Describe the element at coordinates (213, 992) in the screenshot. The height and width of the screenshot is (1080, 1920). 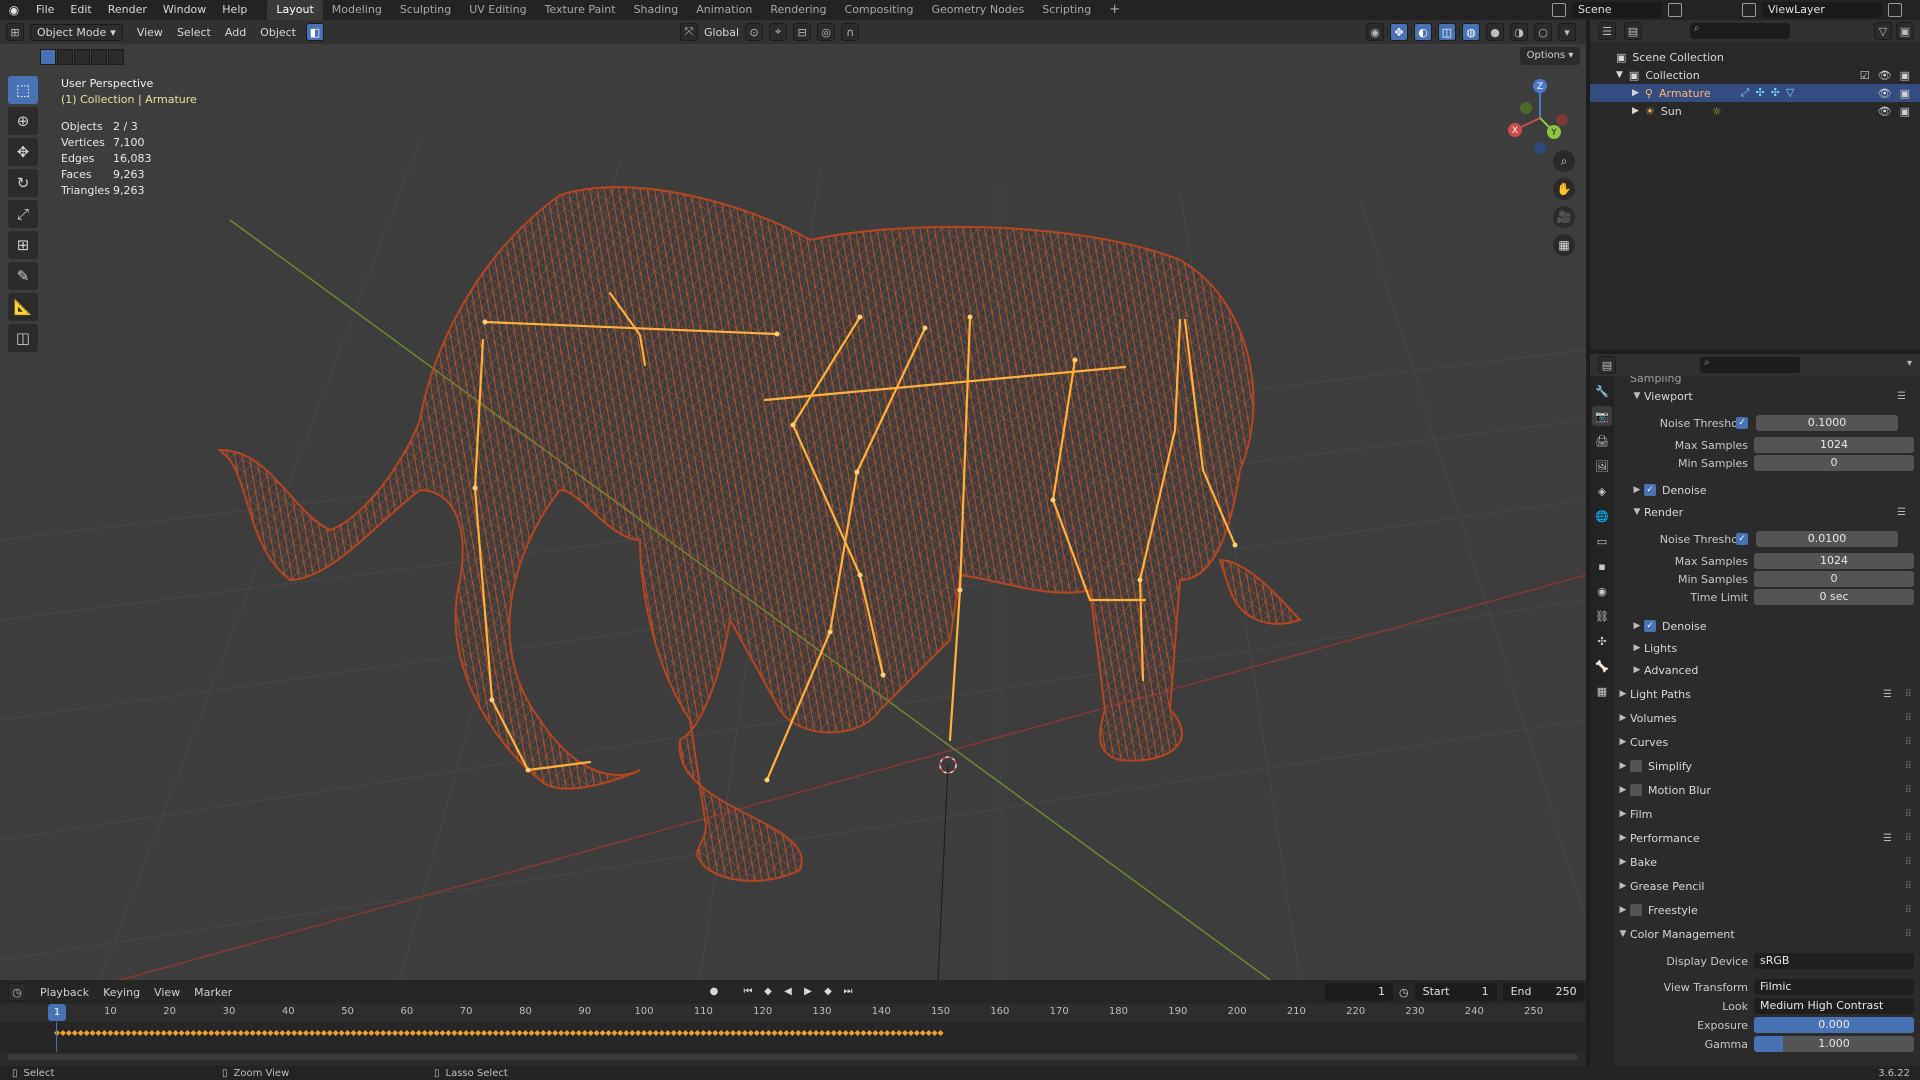
I see `timeline-menu-marker: Marker` at that location.